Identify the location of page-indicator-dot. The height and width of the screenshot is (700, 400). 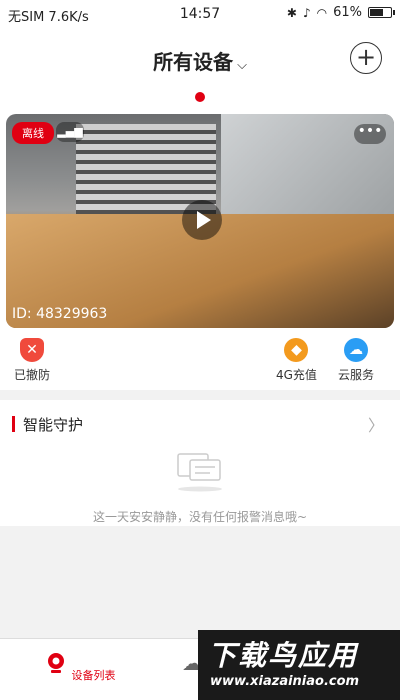
(200, 97).